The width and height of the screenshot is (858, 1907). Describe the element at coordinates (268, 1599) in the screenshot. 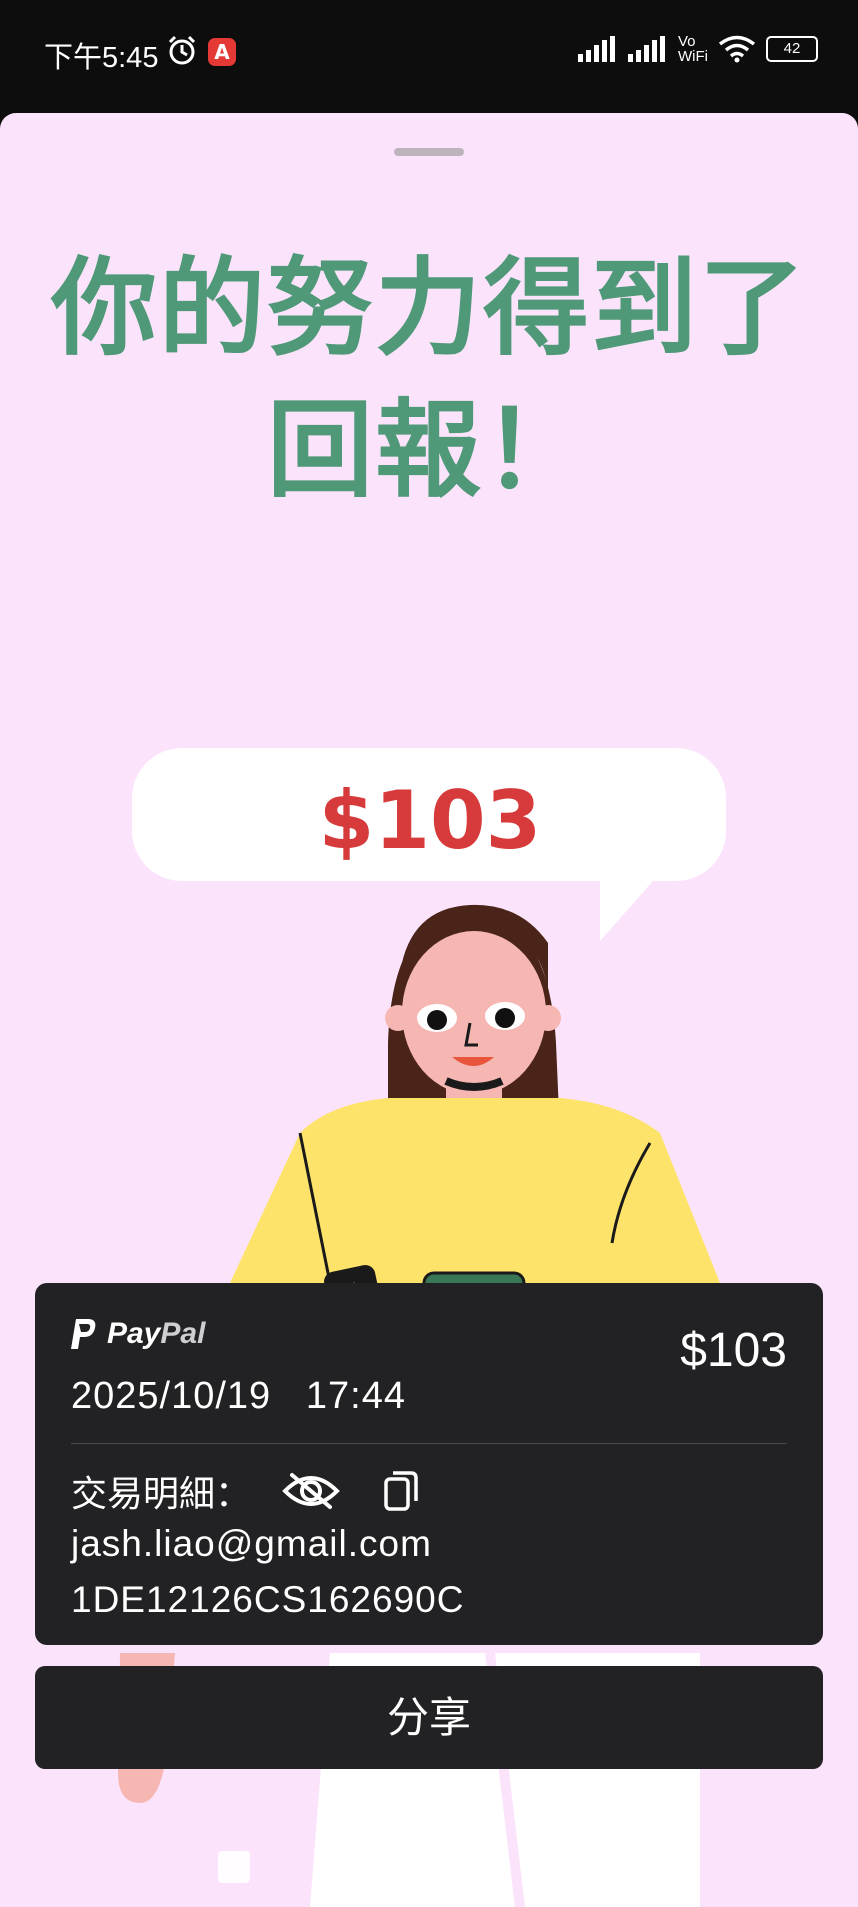

I see `transaction-id: 1DE12126CS162690C` at that location.